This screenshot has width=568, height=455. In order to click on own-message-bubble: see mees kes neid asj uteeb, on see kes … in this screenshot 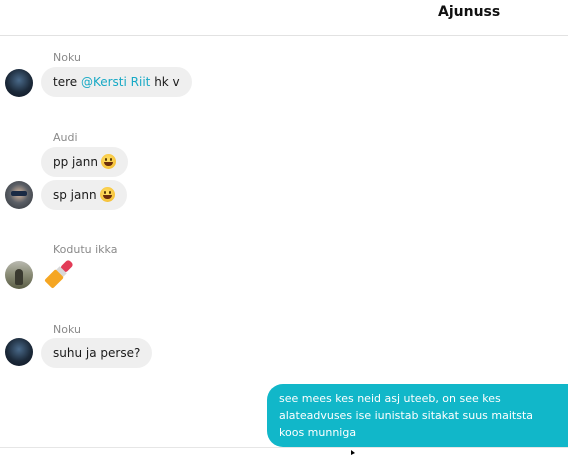, I will do `click(417, 415)`.